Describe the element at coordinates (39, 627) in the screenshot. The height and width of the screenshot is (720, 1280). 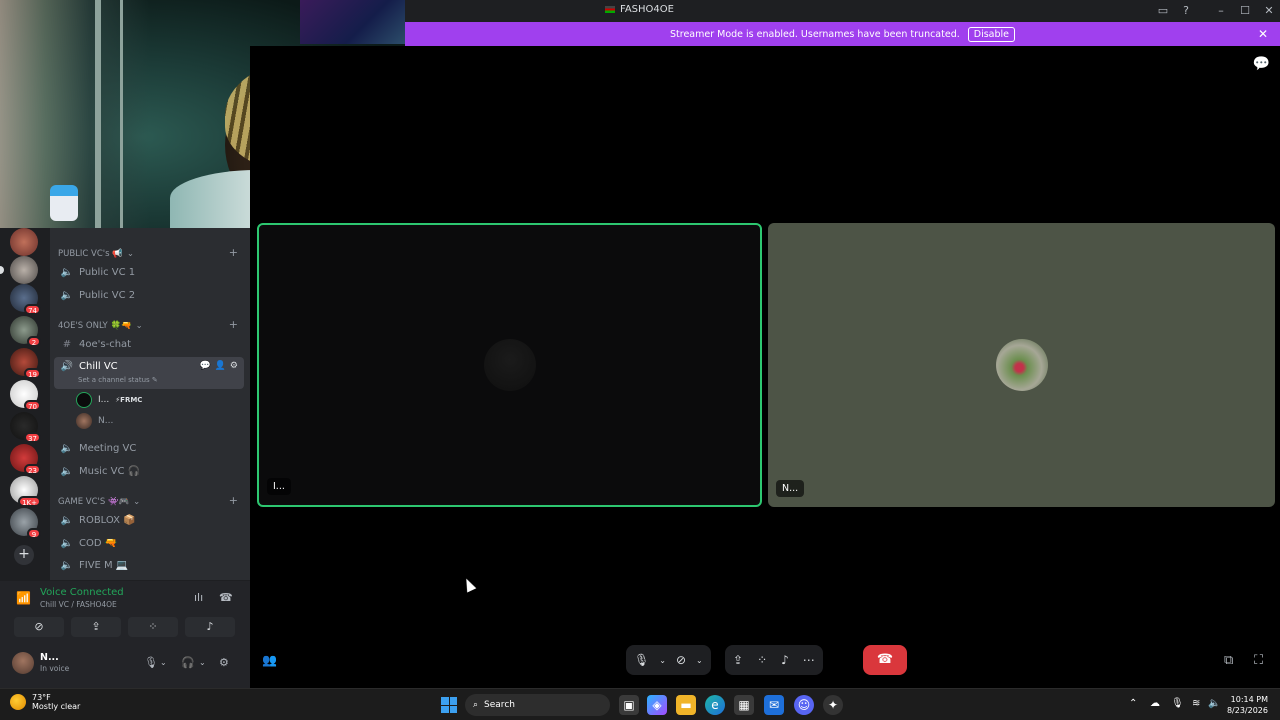
I see `camera-off-button: ⊘` at that location.